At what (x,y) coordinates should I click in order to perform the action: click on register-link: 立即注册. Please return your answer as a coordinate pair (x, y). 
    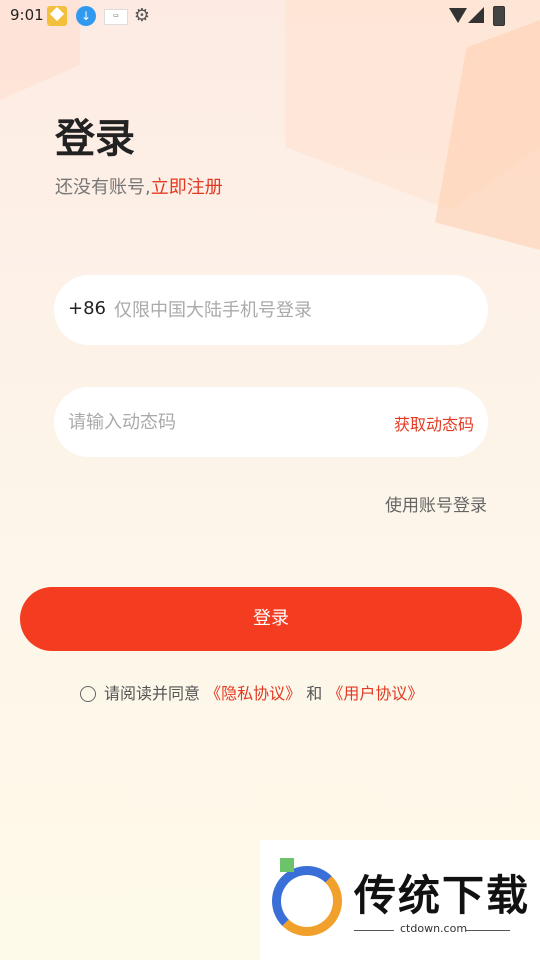
    Looking at the image, I should click on (187, 187).